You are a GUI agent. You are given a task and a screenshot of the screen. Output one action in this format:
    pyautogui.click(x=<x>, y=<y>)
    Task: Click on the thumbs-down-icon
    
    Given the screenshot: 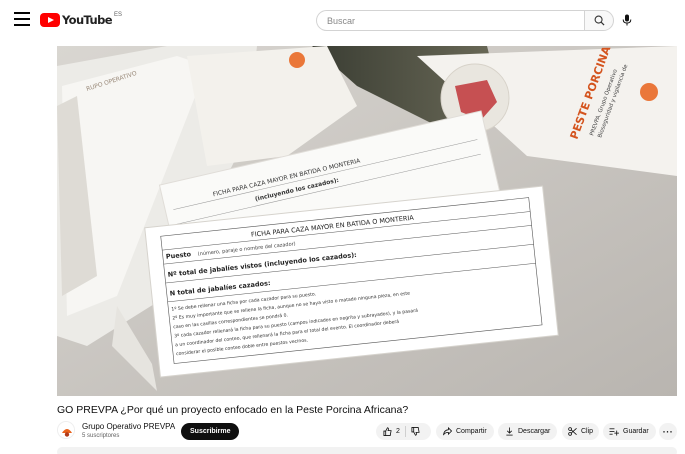 What is the action you would take?
    pyautogui.click(x=415, y=431)
    